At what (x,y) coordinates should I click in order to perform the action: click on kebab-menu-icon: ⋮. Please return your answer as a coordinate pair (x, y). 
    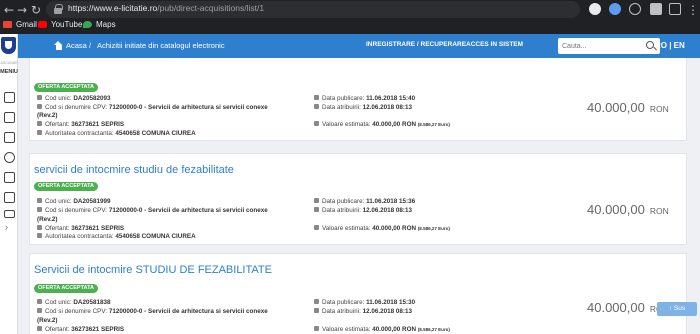
    Looking at the image, I should click on (693, 10).